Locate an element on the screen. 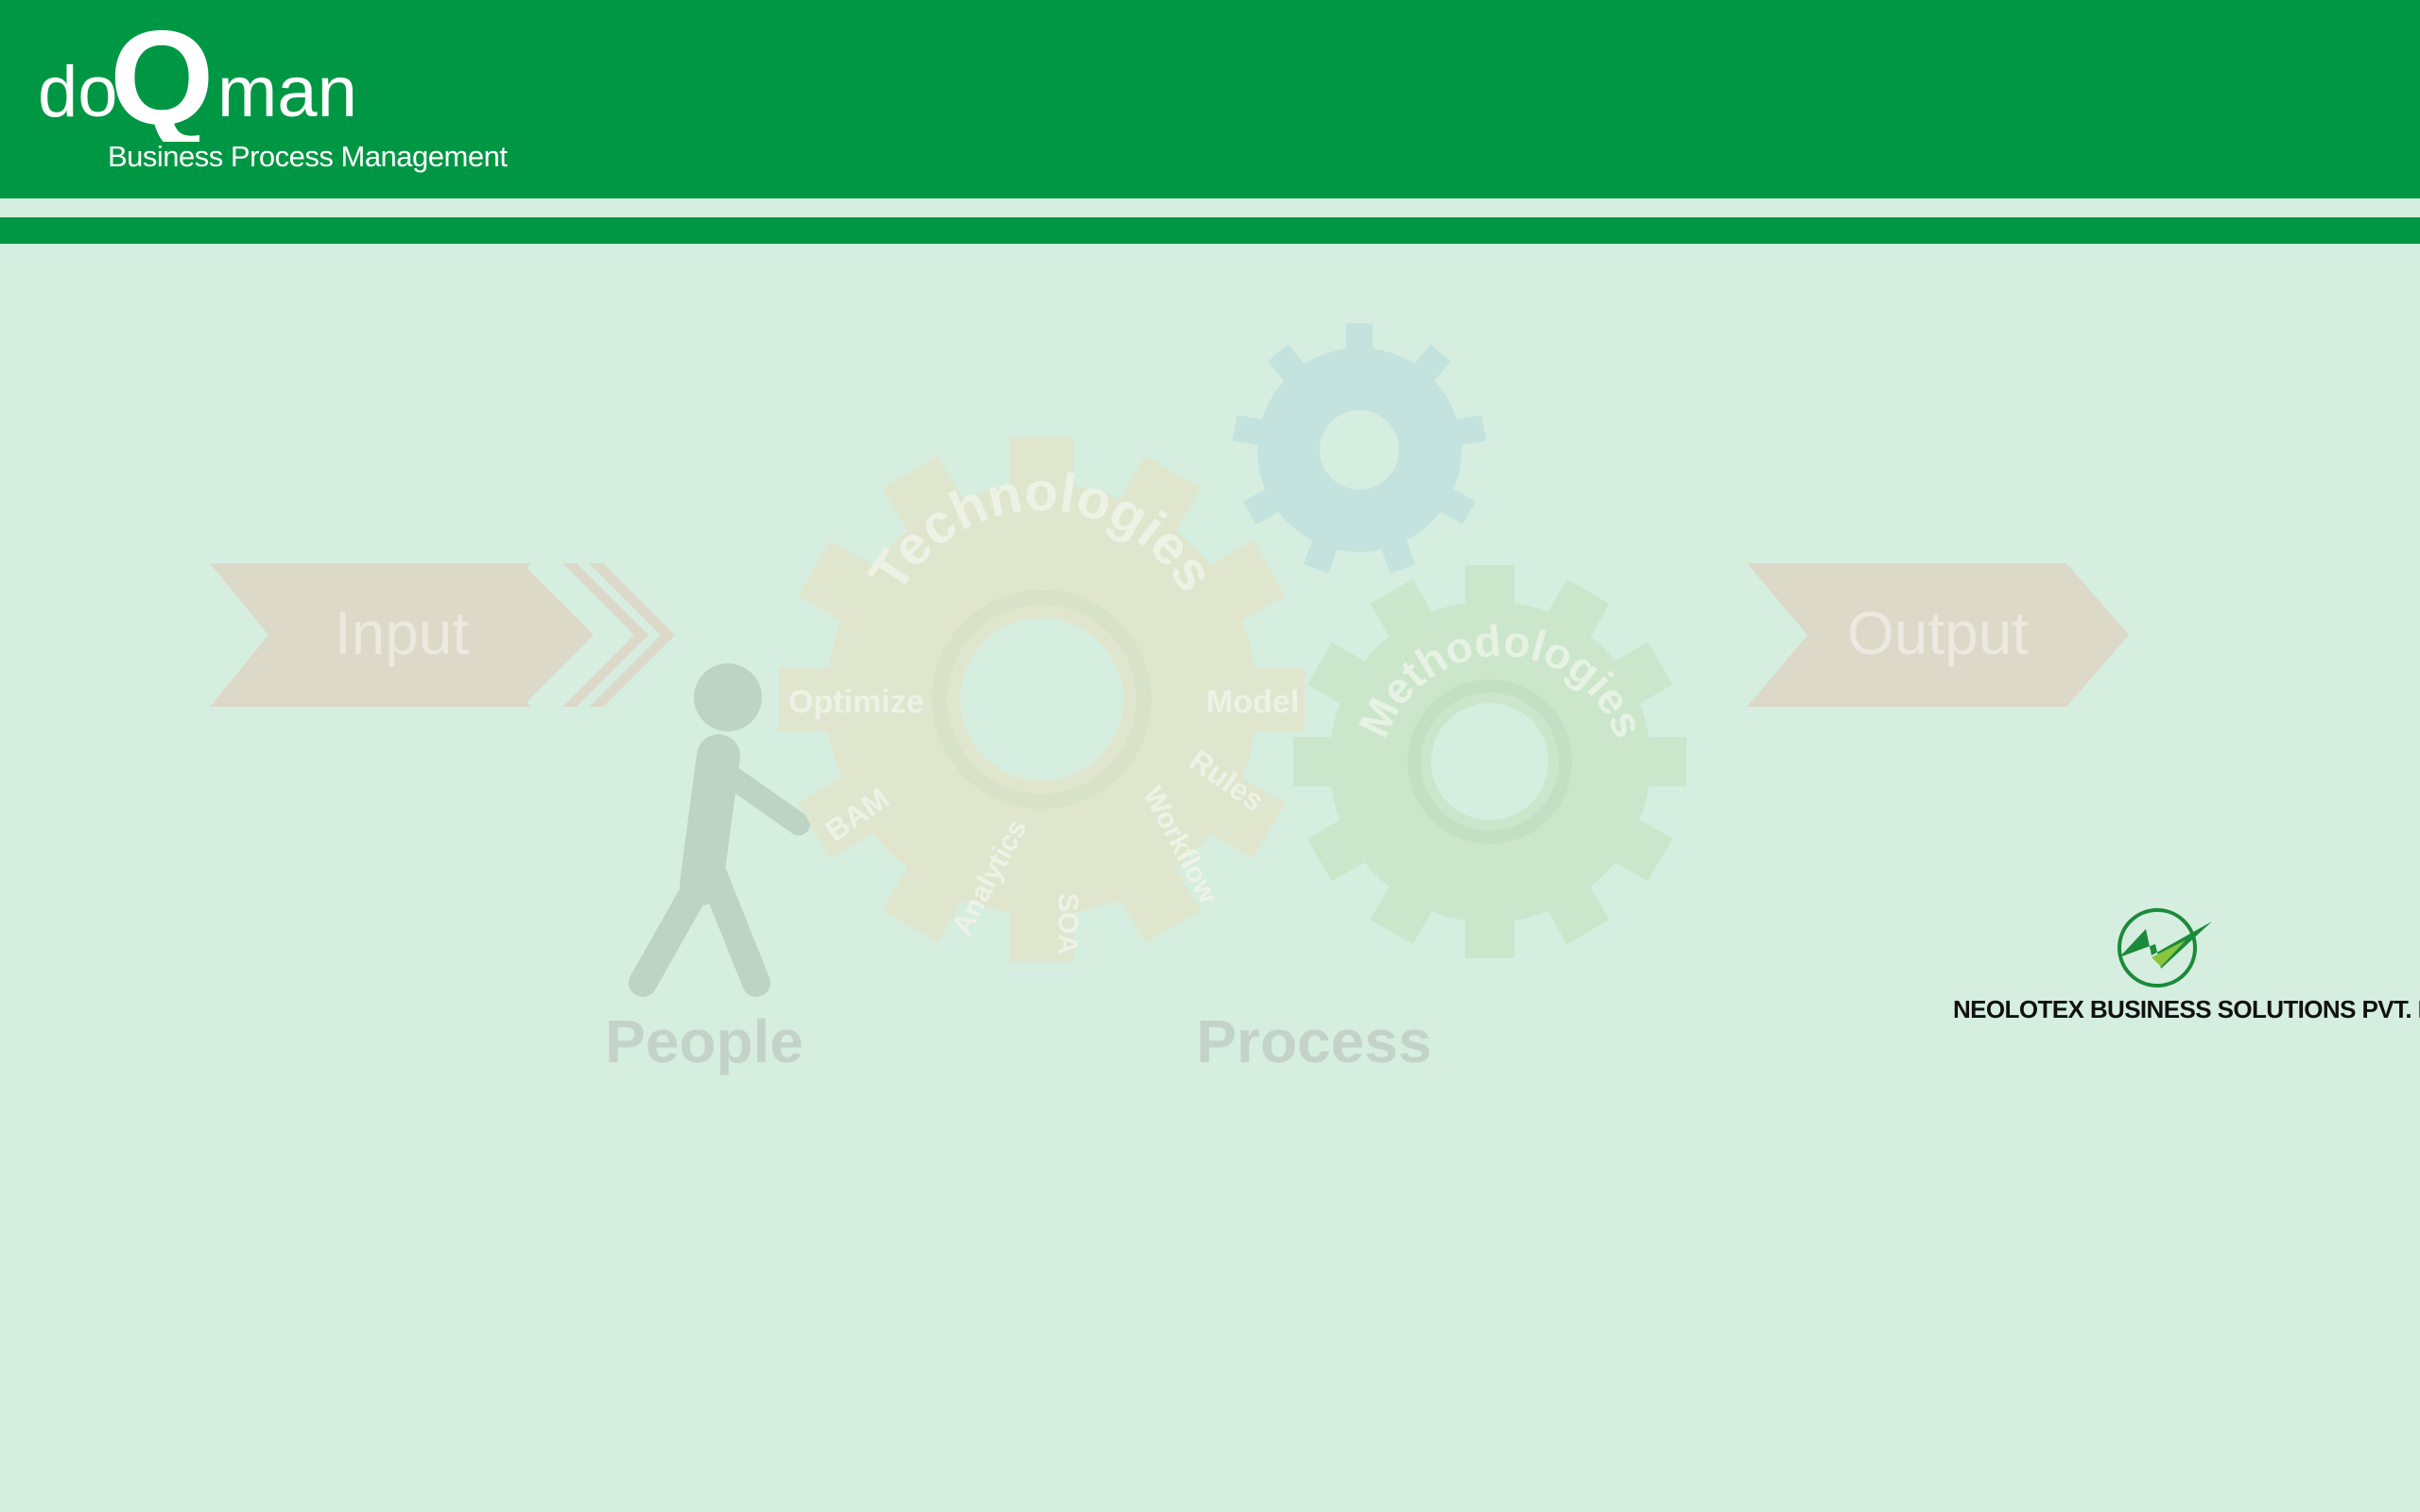 The image size is (2420, 1512). neolotex-mark-icon is located at coordinates (2165, 948).